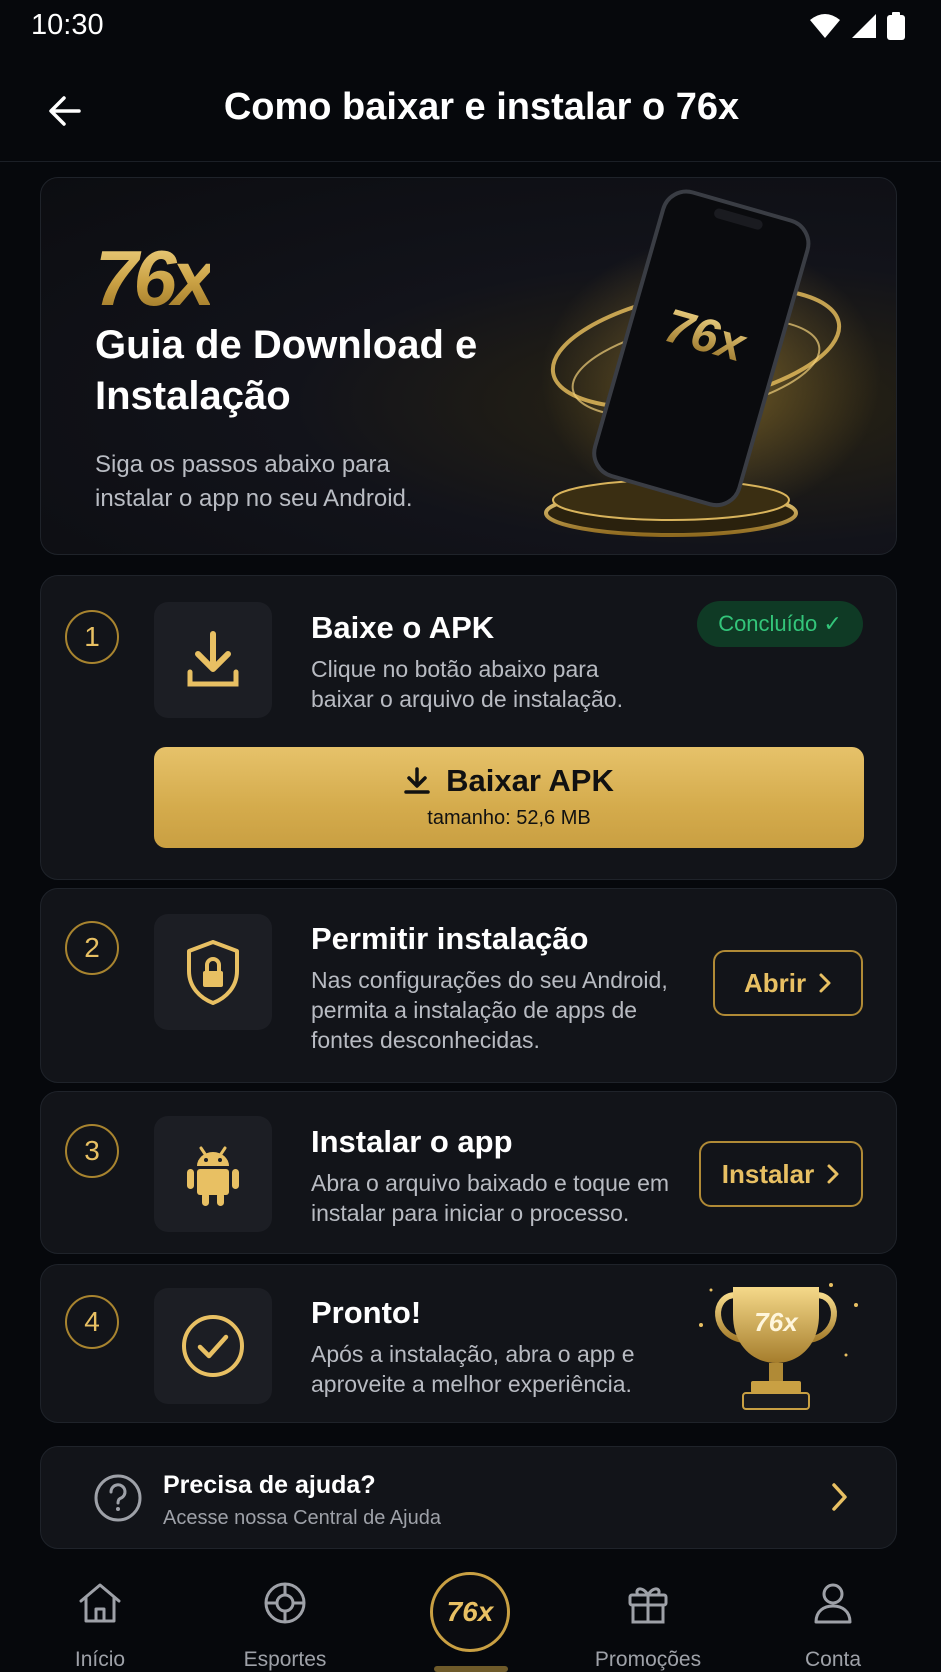  What do you see at coordinates (92, 1151) in the screenshot?
I see `step-number: 3` at bounding box center [92, 1151].